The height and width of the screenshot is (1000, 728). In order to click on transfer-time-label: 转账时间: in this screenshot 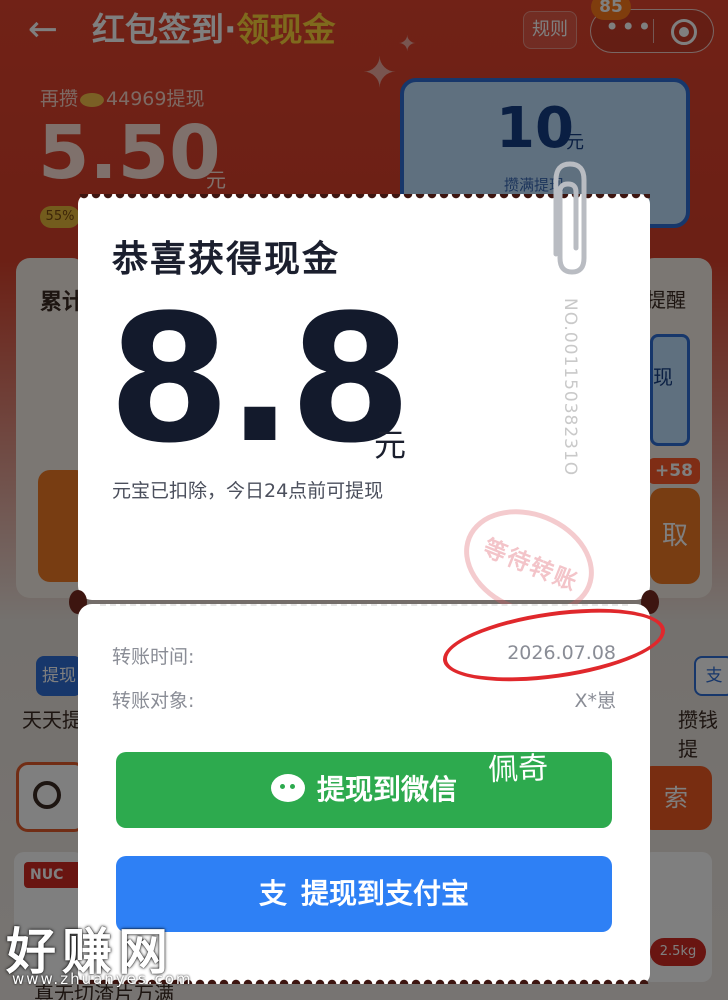, I will do `click(153, 657)`.